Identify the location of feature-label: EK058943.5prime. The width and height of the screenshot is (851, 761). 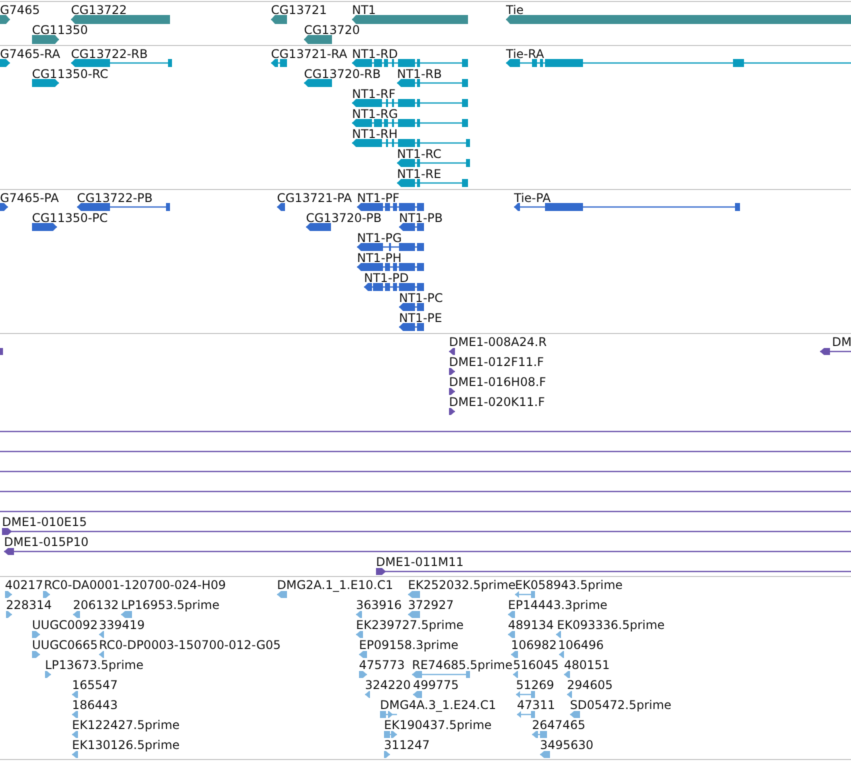
(569, 585).